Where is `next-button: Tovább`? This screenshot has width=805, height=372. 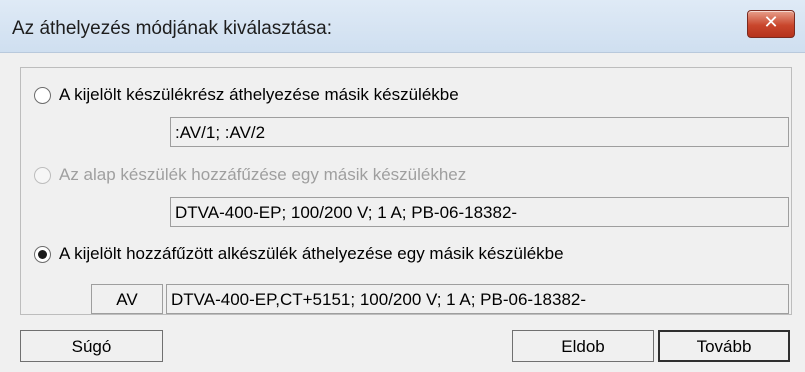
next-button: Tovább is located at coordinates (724, 346).